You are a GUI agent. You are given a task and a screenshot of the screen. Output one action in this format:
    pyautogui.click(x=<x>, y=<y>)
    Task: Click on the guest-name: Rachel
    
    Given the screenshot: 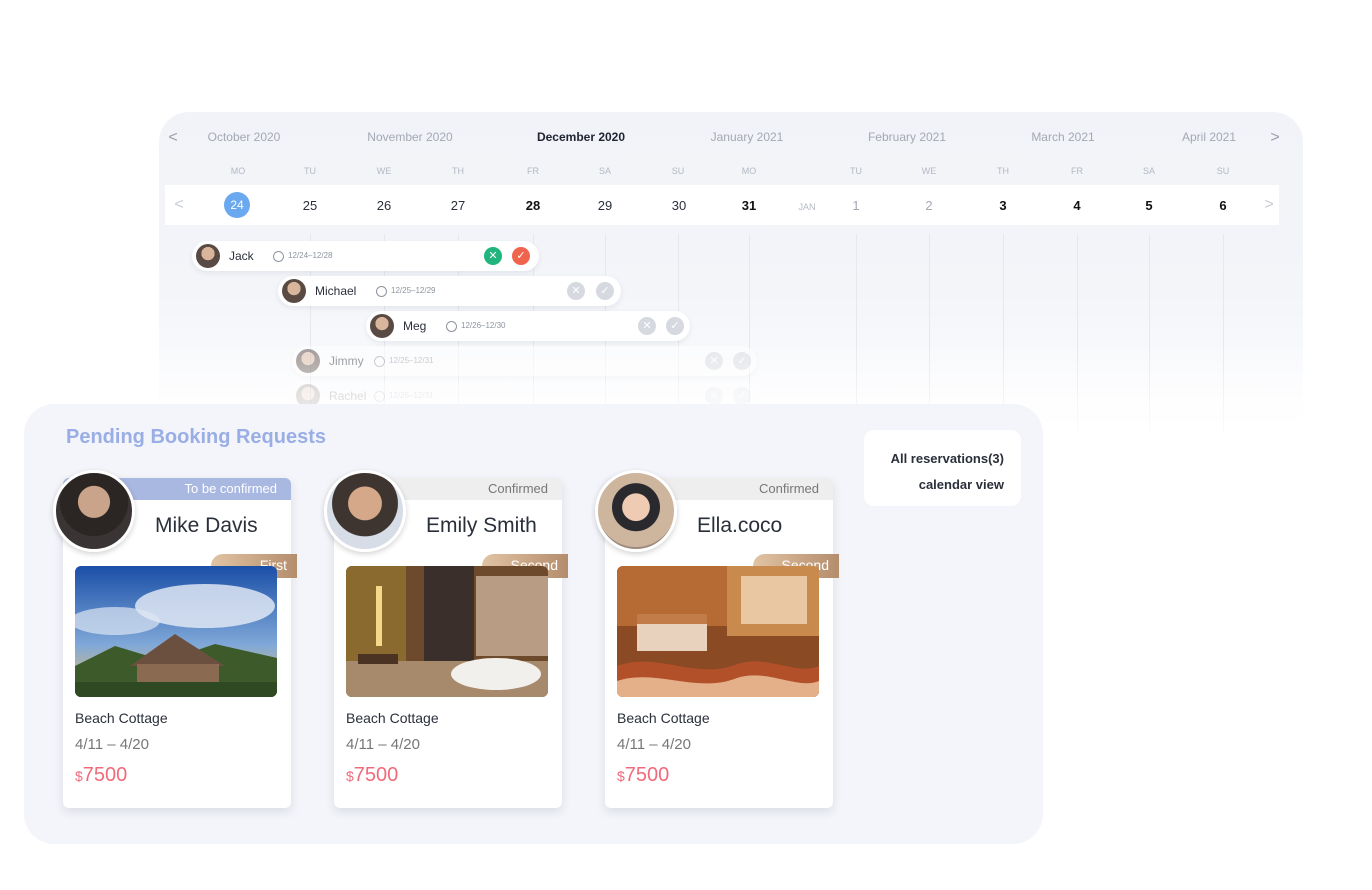 What is the action you would take?
    pyautogui.click(x=348, y=396)
    